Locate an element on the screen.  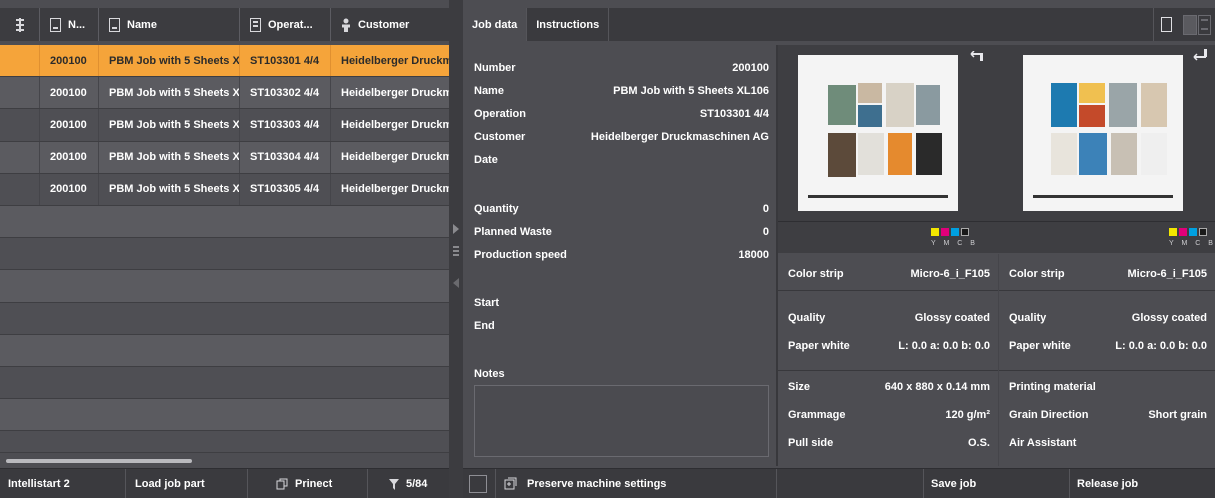
checkbox-box is located at coordinates (478, 484).